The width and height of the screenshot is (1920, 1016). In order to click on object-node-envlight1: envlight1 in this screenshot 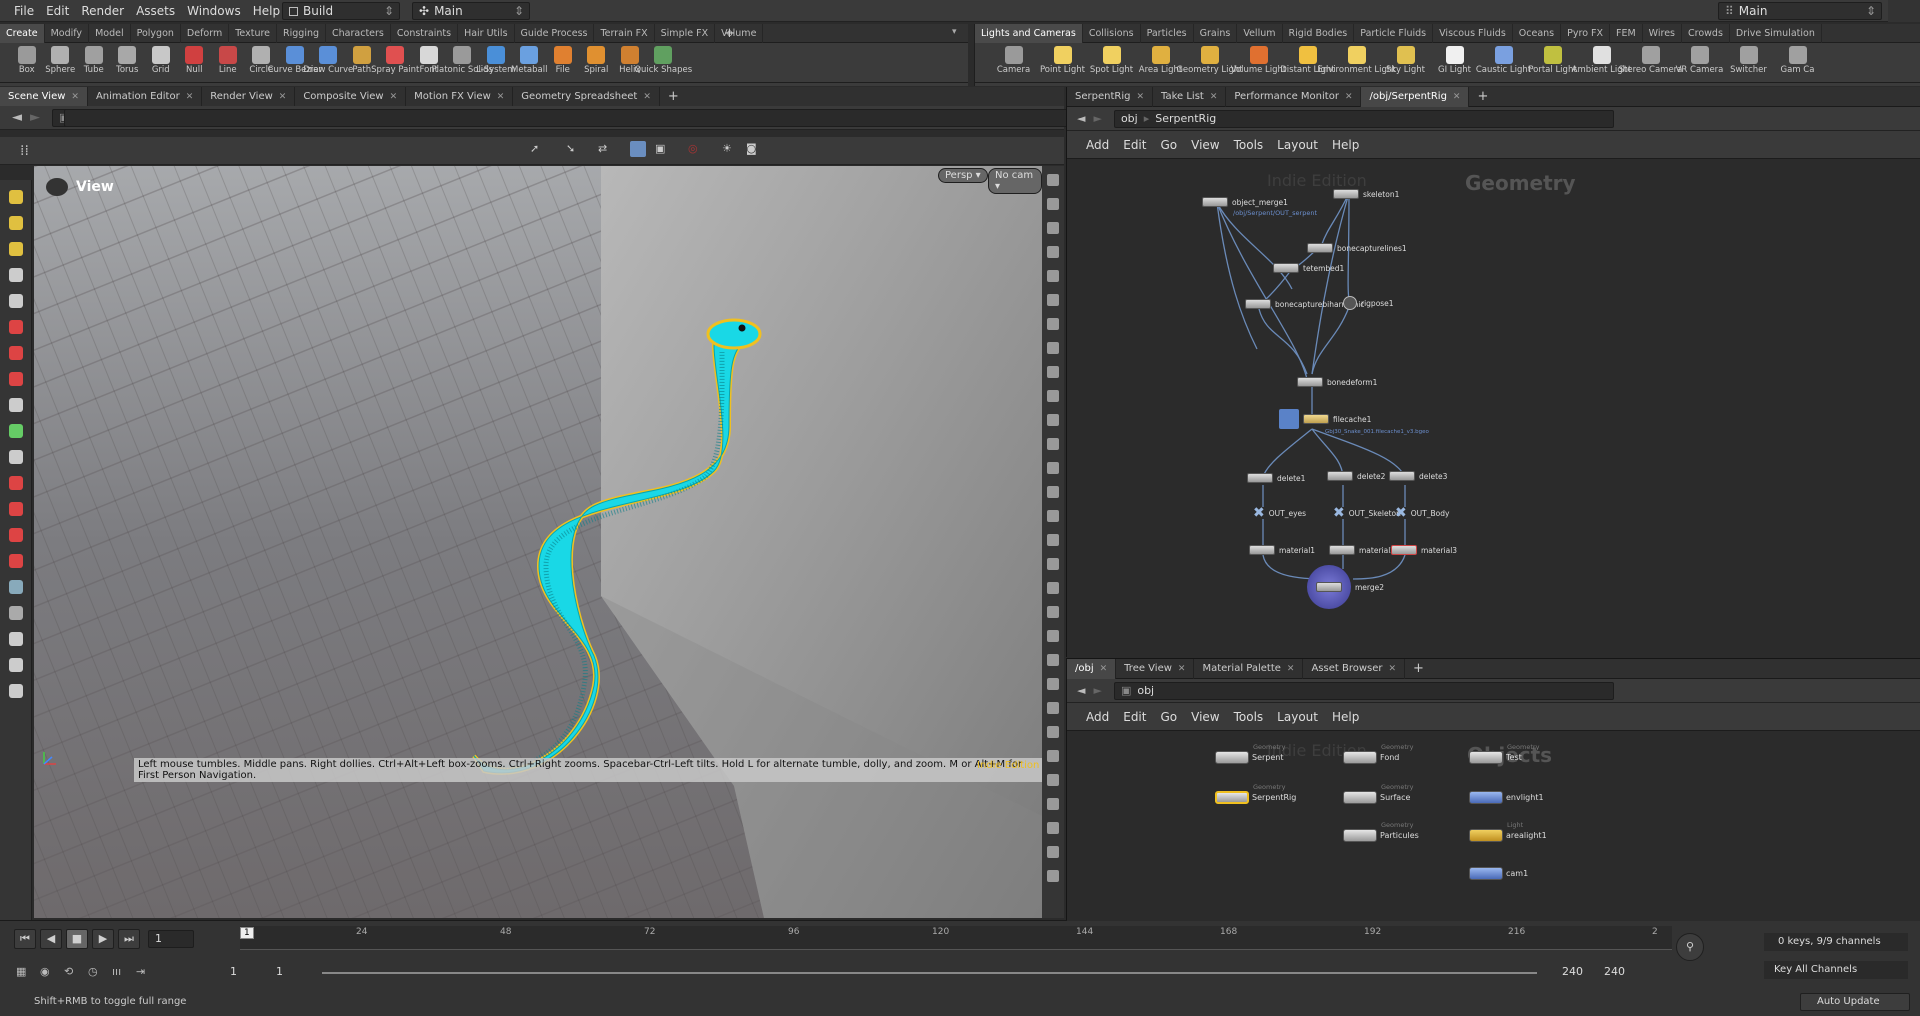, I will do `click(1506, 797)`.